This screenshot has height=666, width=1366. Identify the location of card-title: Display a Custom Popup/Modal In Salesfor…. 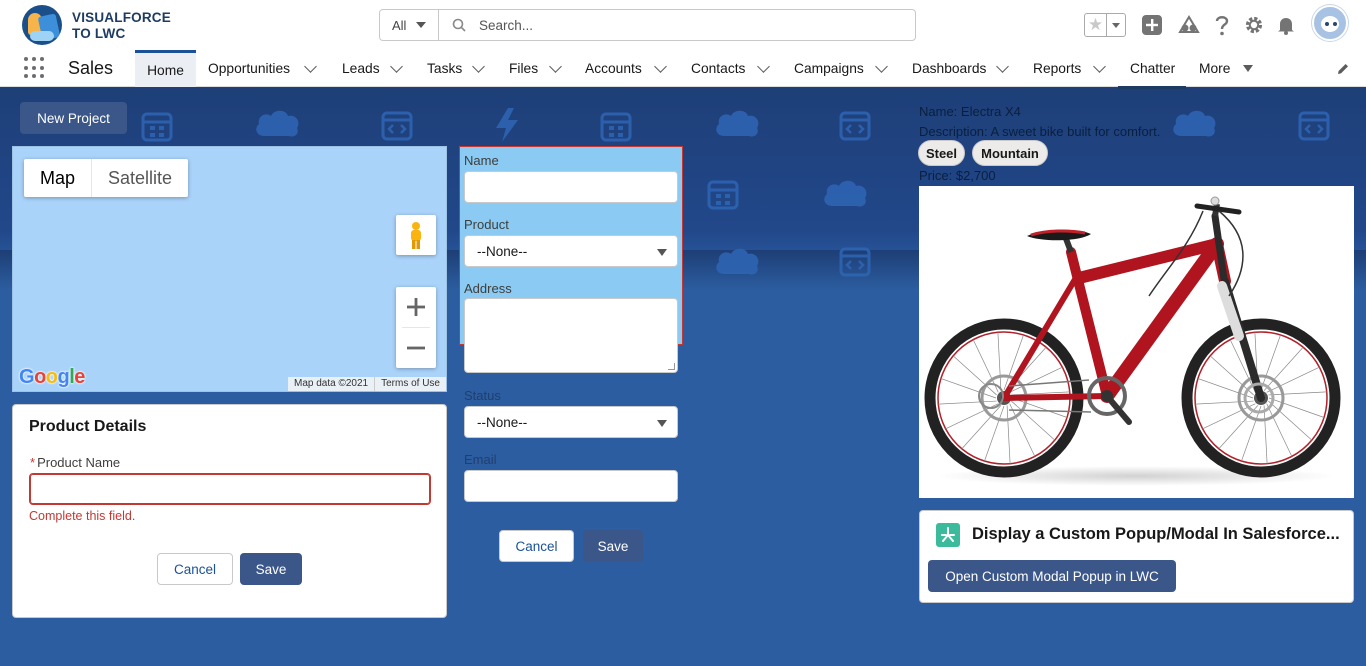
(1156, 534).